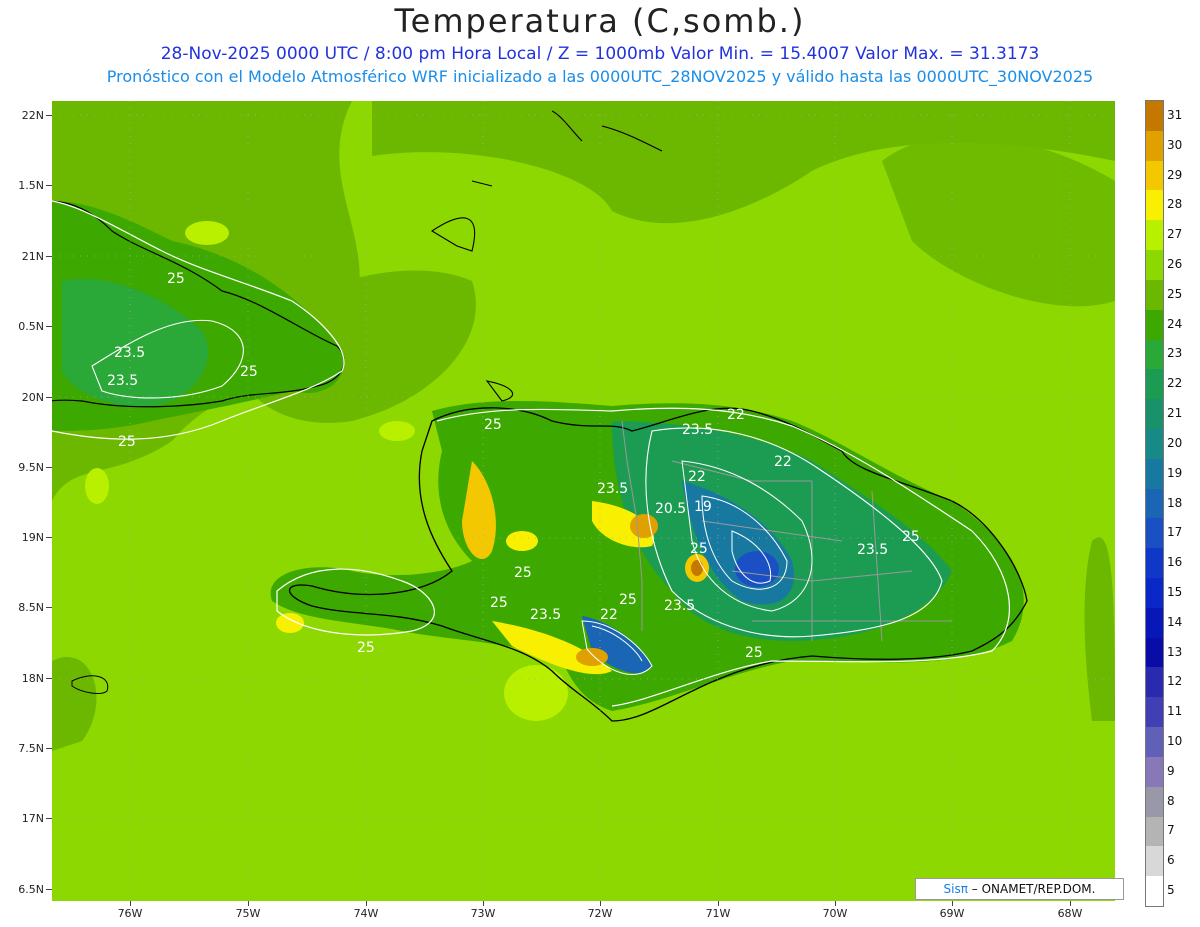 The width and height of the screenshot is (1200, 927). Describe the element at coordinates (644, 526) in the screenshot. I see `hot-spot-cibao-core` at that location.